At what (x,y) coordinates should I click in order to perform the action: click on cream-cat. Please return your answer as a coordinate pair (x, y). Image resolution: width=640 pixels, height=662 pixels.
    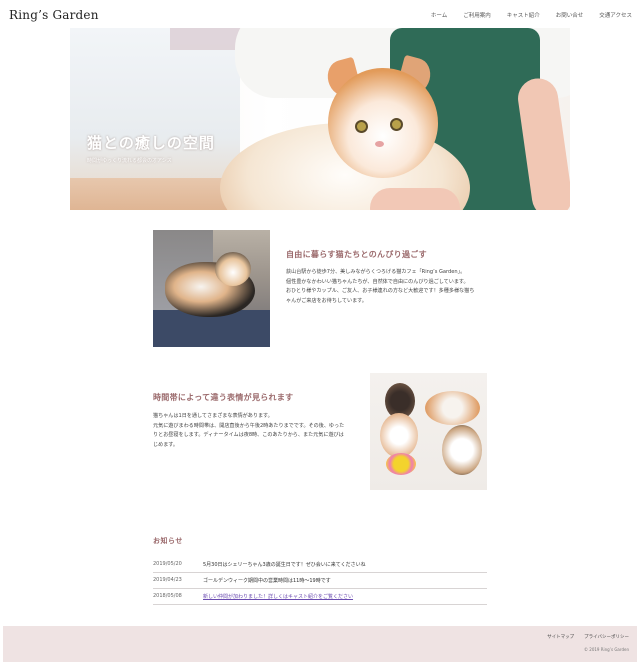
    Looking at the image, I should click on (399, 435).